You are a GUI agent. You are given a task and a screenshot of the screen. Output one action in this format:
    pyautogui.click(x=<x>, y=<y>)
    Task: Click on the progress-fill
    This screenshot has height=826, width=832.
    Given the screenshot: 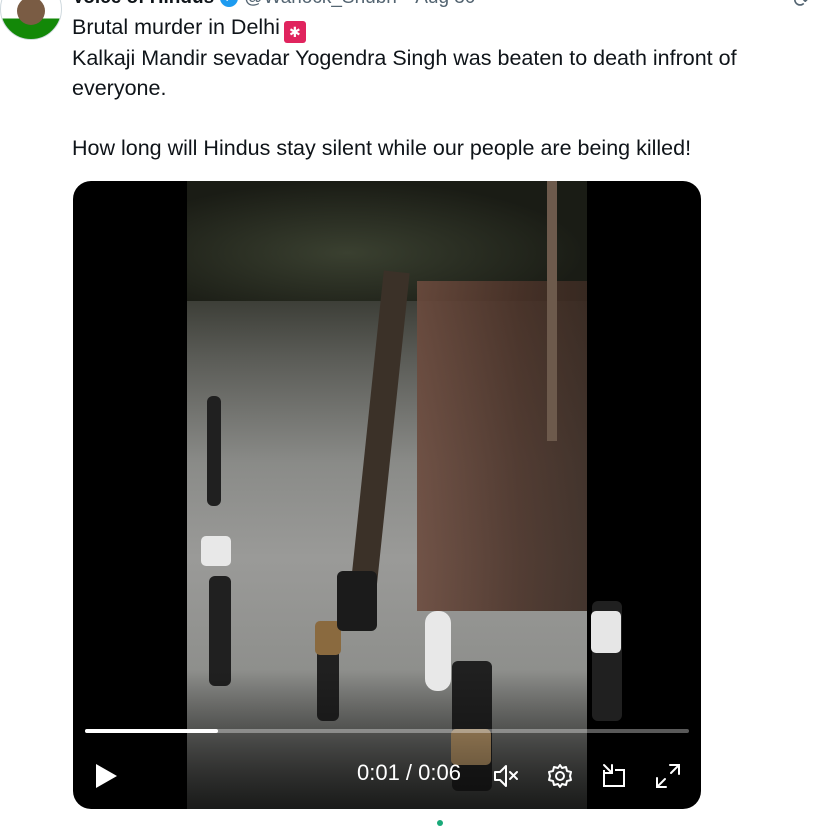 What is the action you would take?
    pyautogui.click(x=151, y=731)
    